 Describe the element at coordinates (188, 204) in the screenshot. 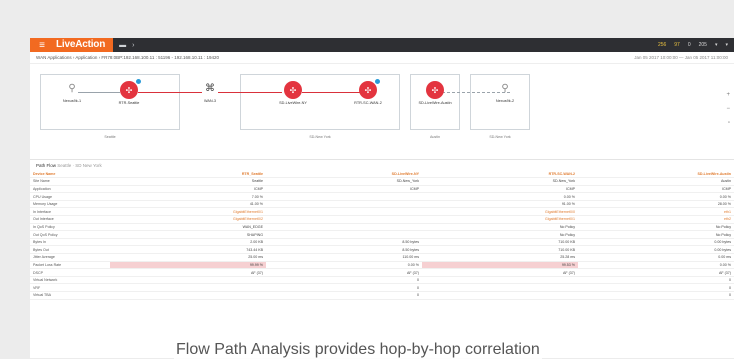

I see `table-cell: 41.00 %` at that location.